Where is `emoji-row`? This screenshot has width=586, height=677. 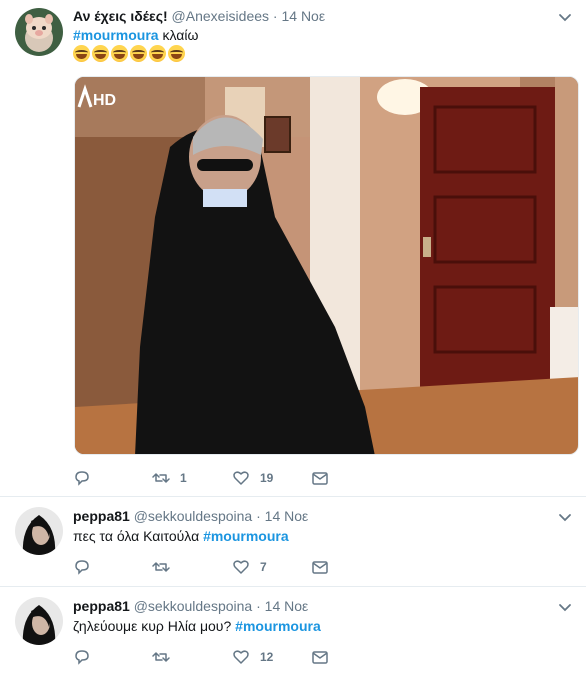 emoji-row is located at coordinates (129, 53).